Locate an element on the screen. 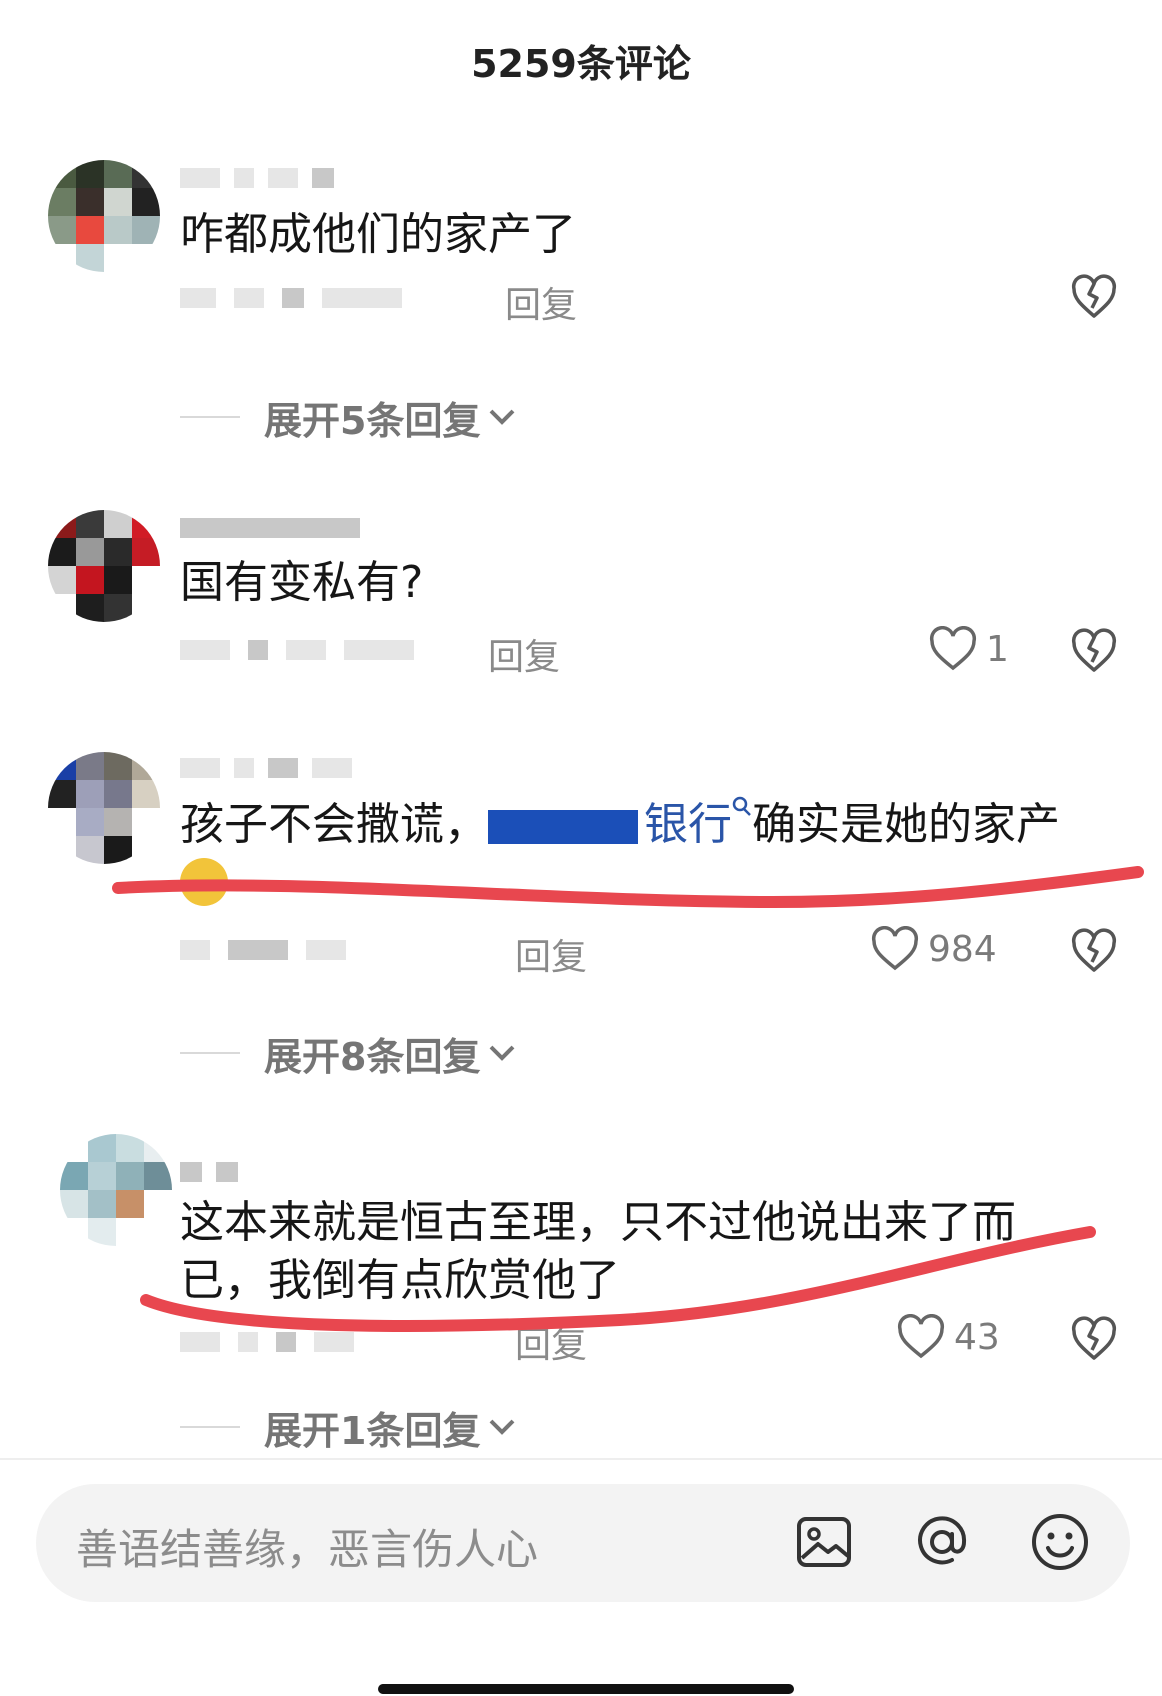  like-button: 1 is located at coordinates (968, 649).